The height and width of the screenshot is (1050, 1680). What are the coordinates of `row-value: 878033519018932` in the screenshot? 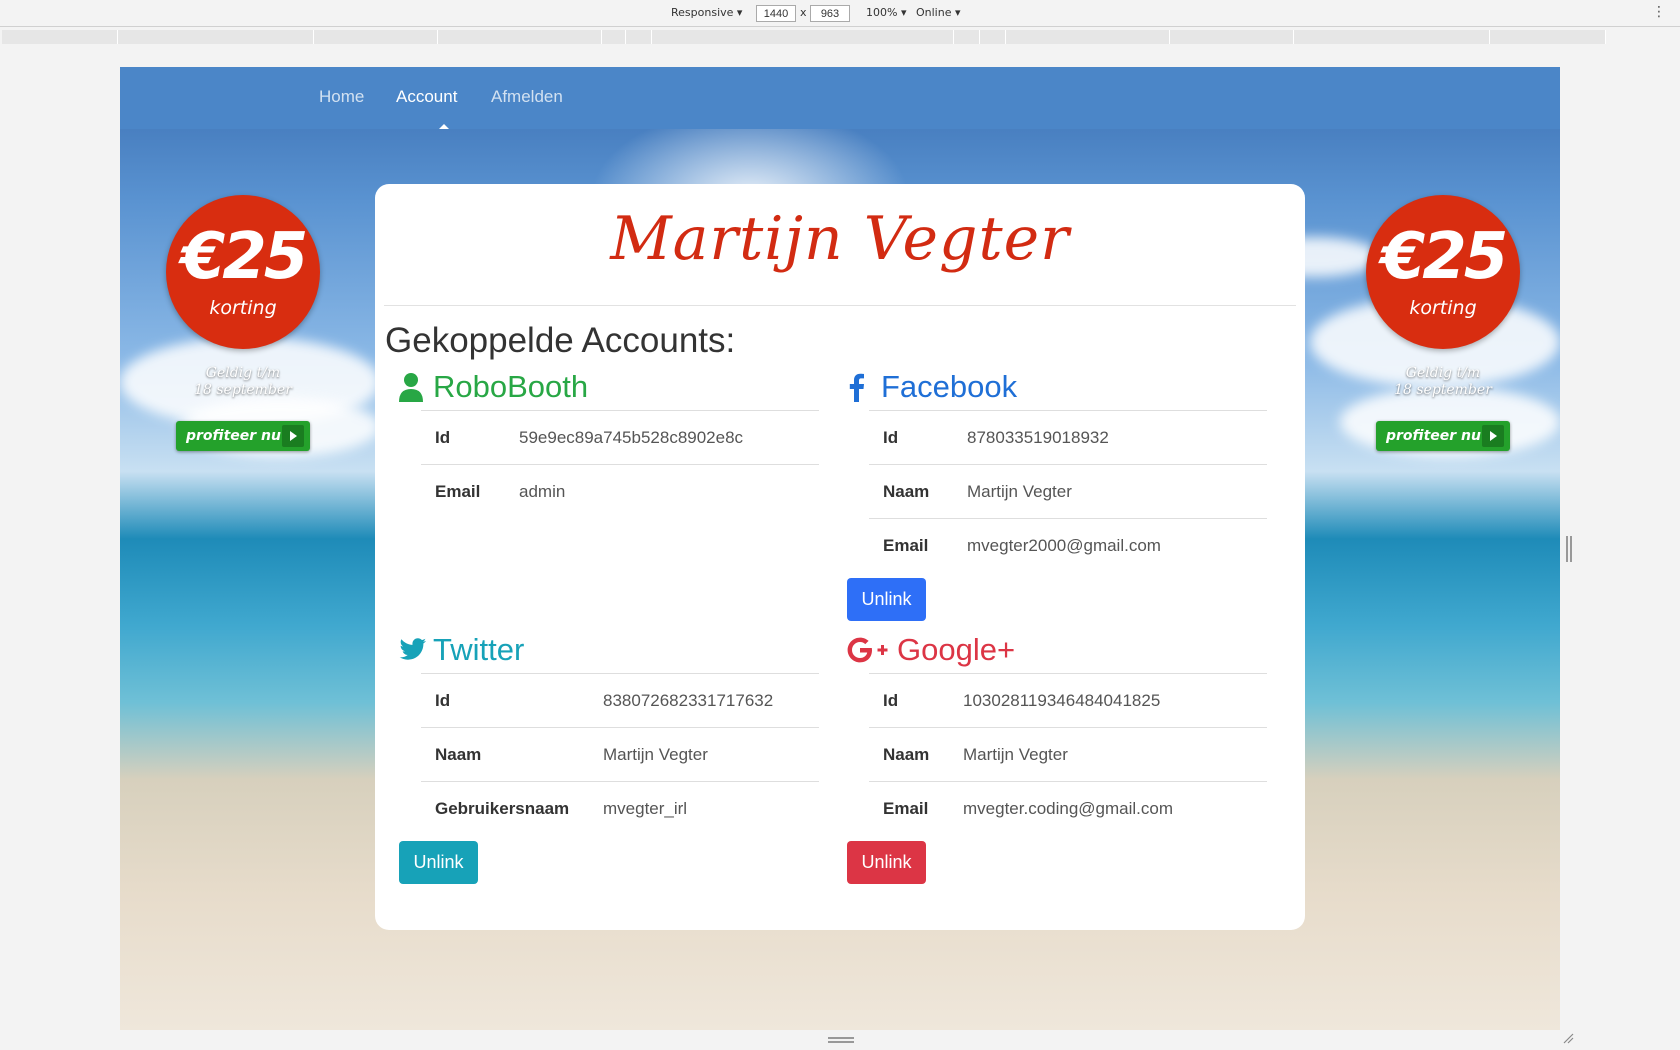 It's located at (1038, 437).